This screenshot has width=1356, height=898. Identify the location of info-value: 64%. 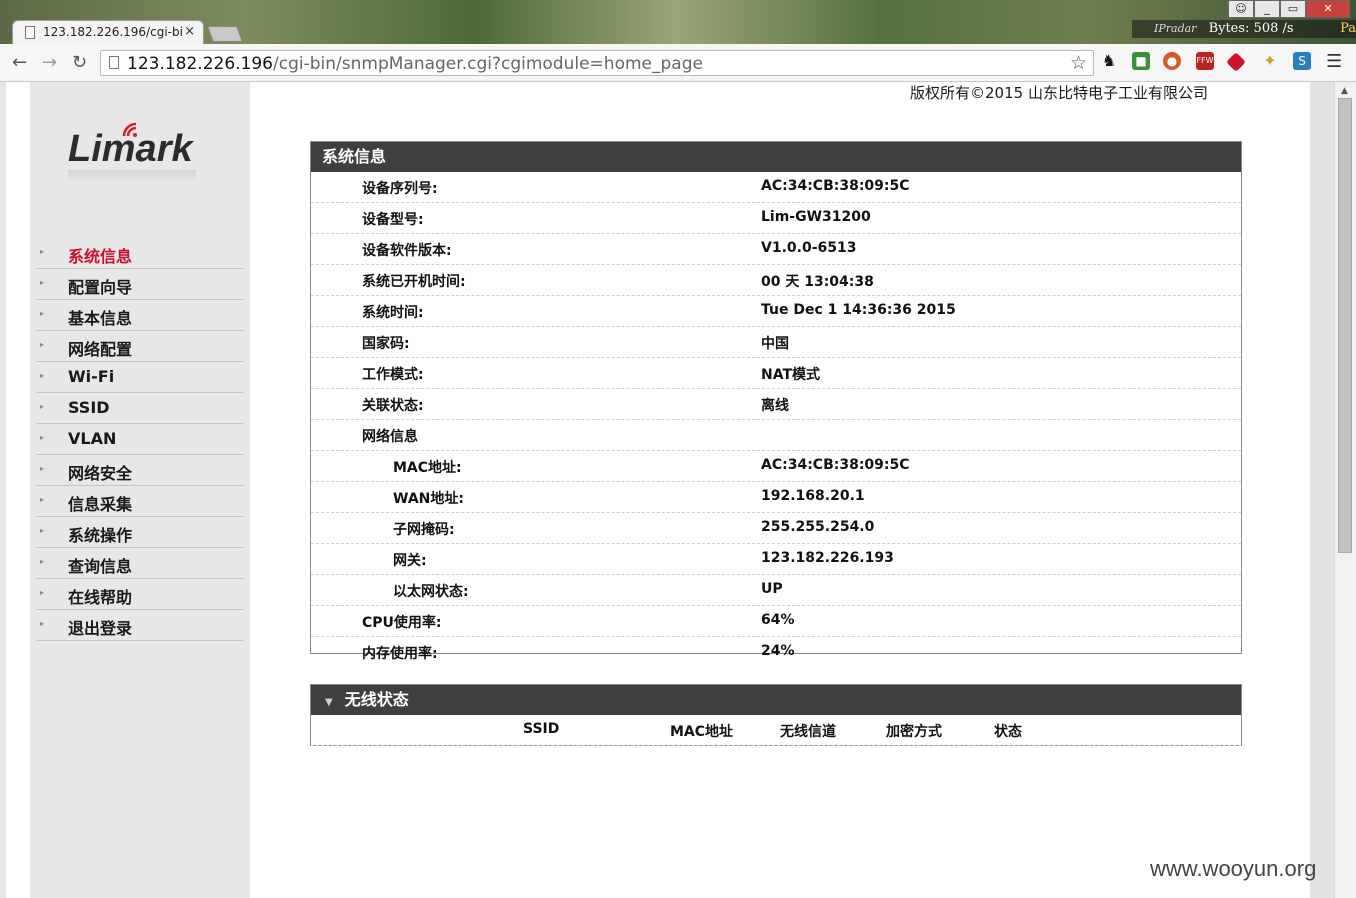
(778, 620).